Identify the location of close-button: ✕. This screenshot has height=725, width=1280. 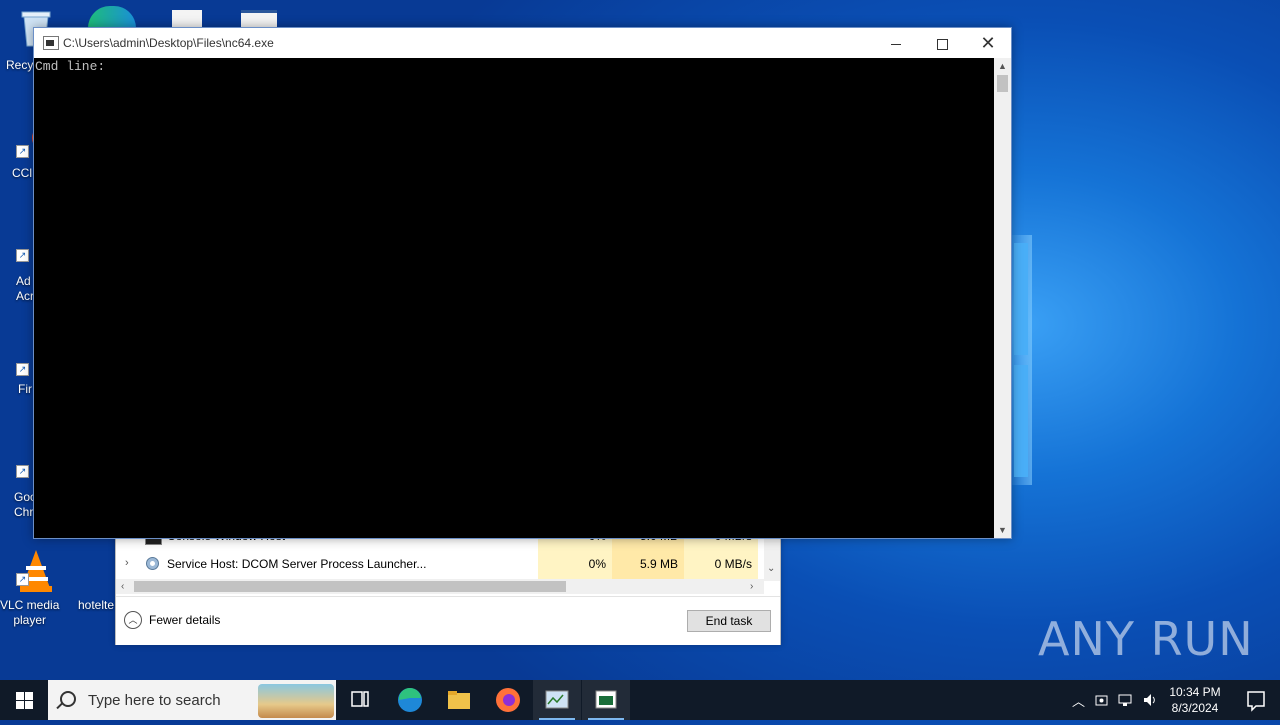
(988, 43).